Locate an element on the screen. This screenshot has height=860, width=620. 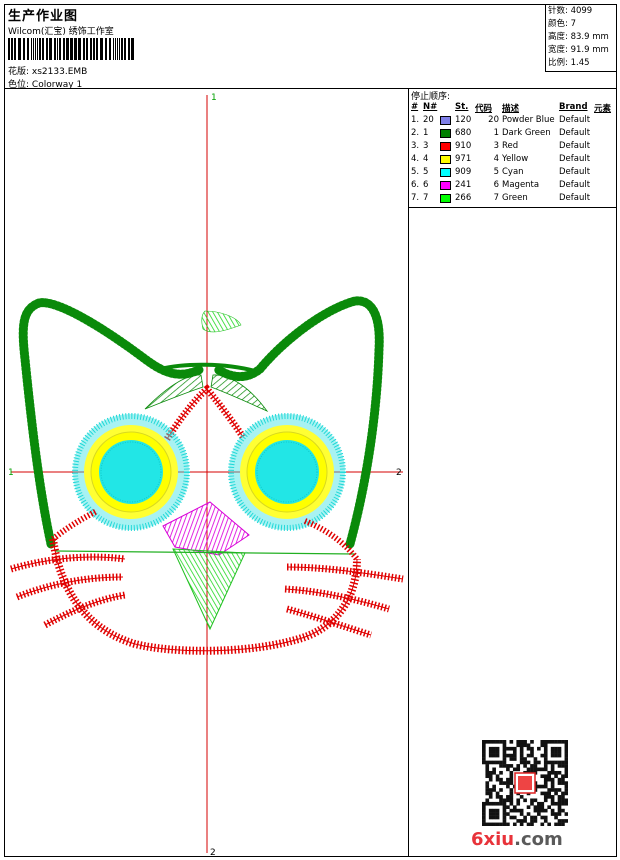
col-n: N# is located at coordinates (430, 107).